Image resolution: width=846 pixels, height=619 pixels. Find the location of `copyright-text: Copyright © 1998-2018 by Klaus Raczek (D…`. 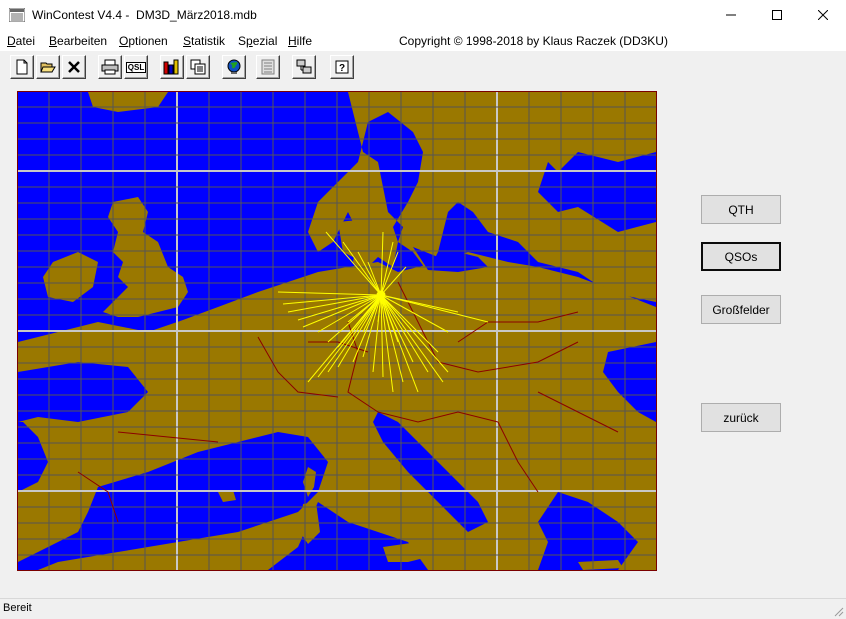

copyright-text: Copyright © 1998-2018 by Klaus Raczek (D… is located at coordinates (533, 41).